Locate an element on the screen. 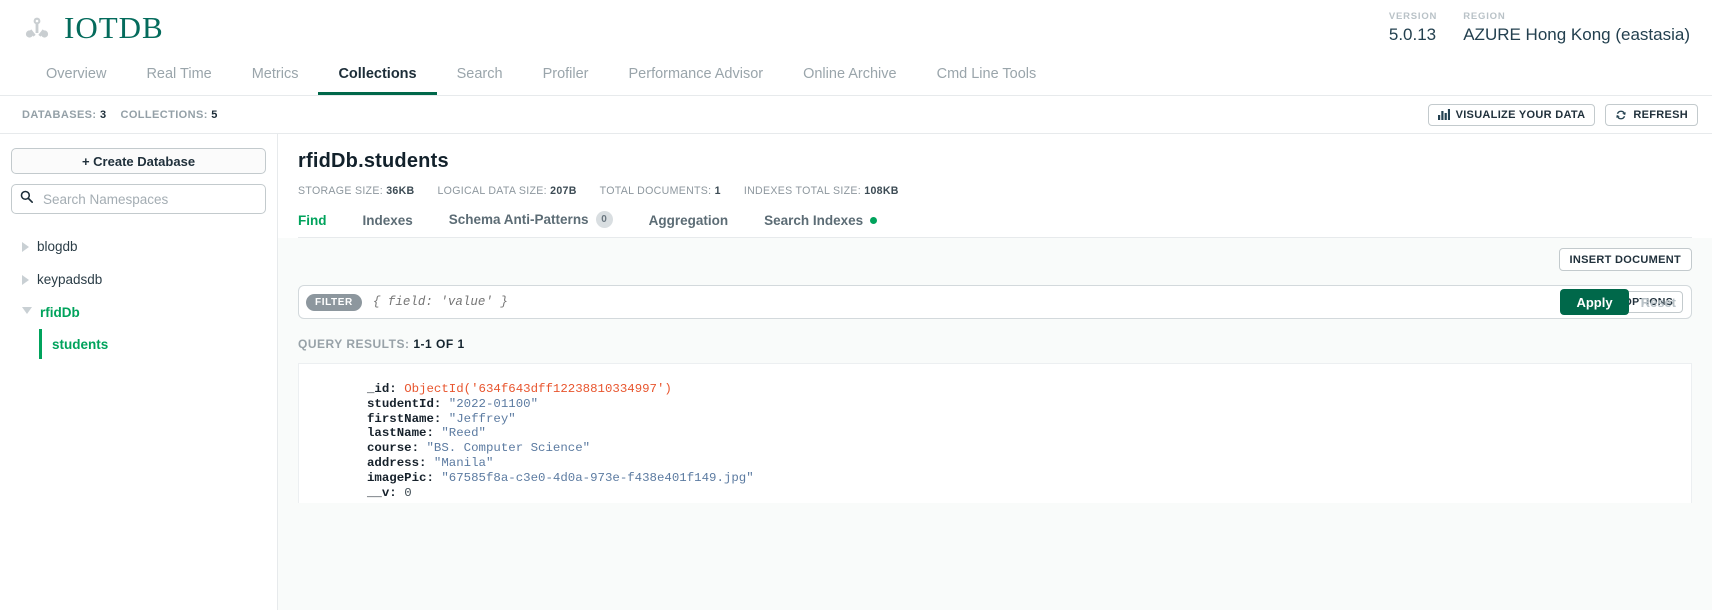 Image resolution: width=1712 pixels, height=610 pixels. collection-stat-value: 207B is located at coordinates (563, 191).